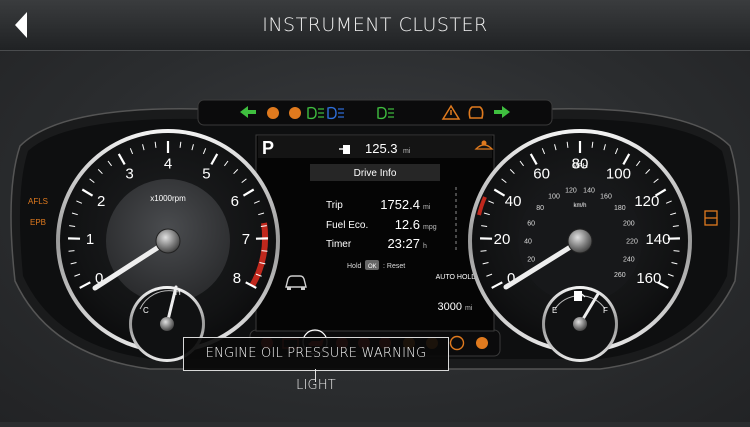 This screenshot has height=427, width=750. I want to click on timer-label: Timer, so click(339, 244).